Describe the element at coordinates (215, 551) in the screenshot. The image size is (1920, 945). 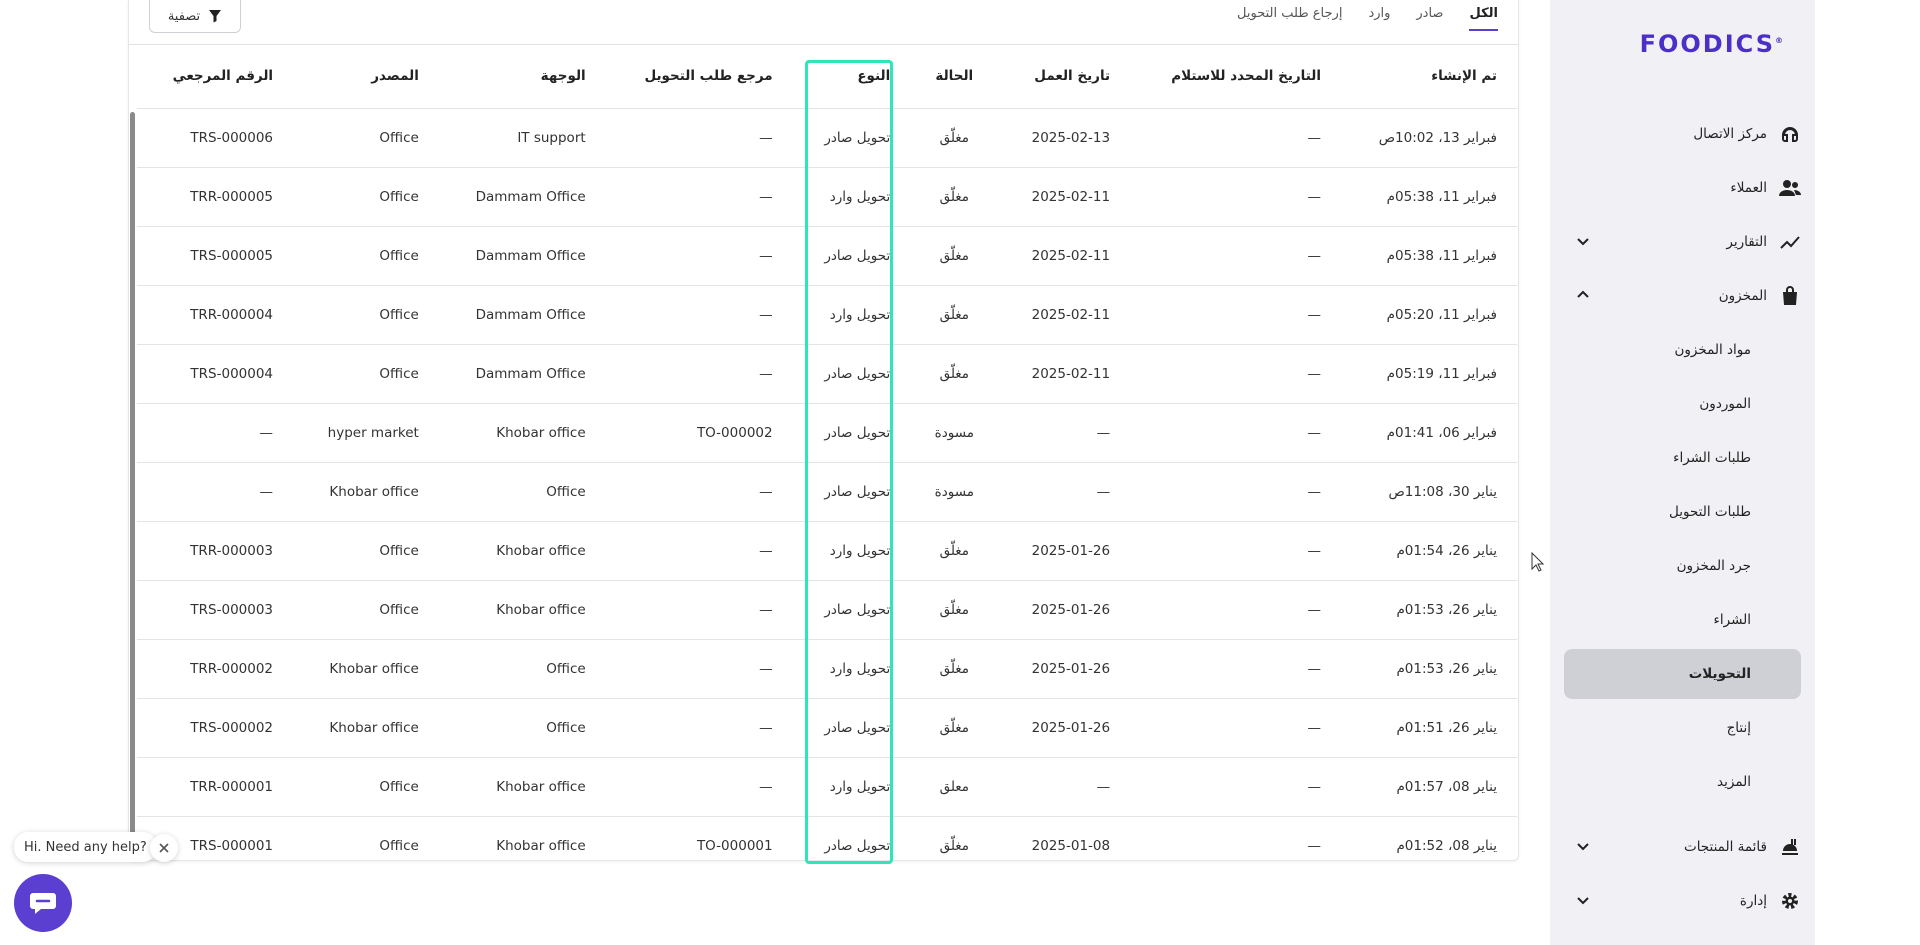
I see `cell-reference: TRR-000003` at that location.